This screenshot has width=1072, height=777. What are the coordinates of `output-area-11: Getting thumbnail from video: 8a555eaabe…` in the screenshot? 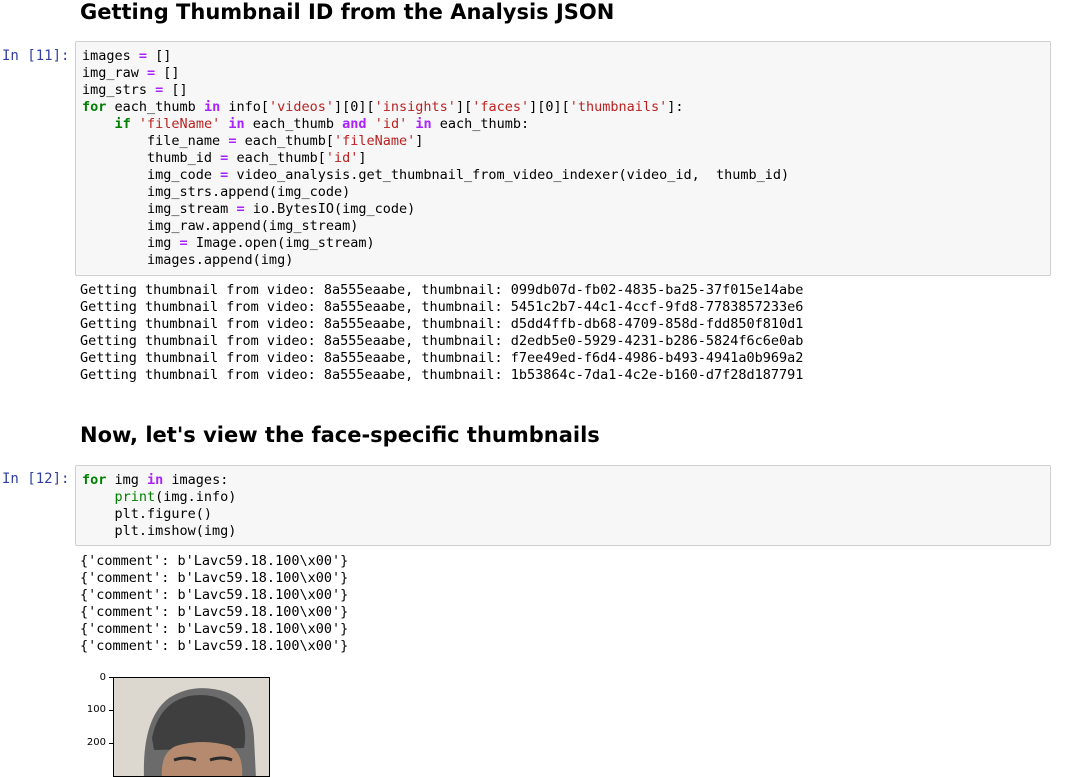 It's located at (441, 333).